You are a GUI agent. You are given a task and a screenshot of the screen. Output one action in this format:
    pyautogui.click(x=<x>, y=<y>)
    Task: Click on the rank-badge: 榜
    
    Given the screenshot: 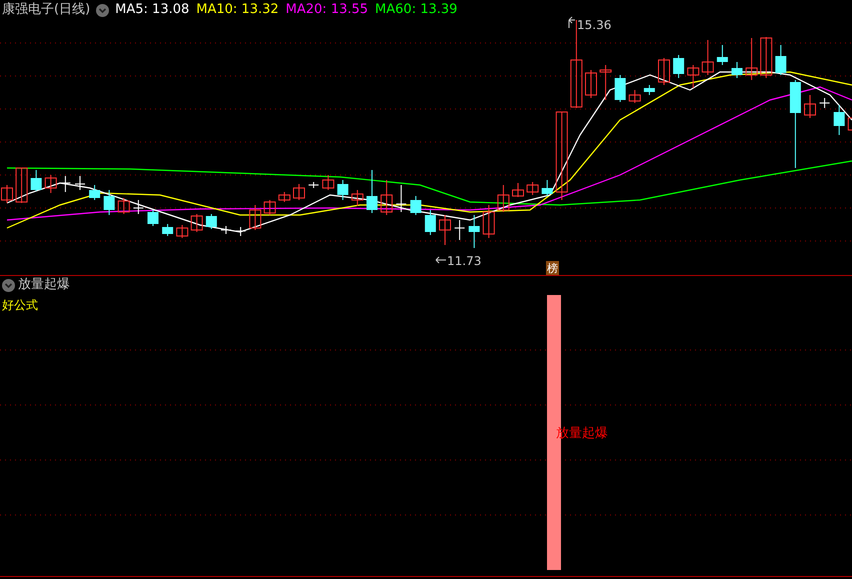 What is the action you would take?
    pyautogui.click(x=552, y=268)
    